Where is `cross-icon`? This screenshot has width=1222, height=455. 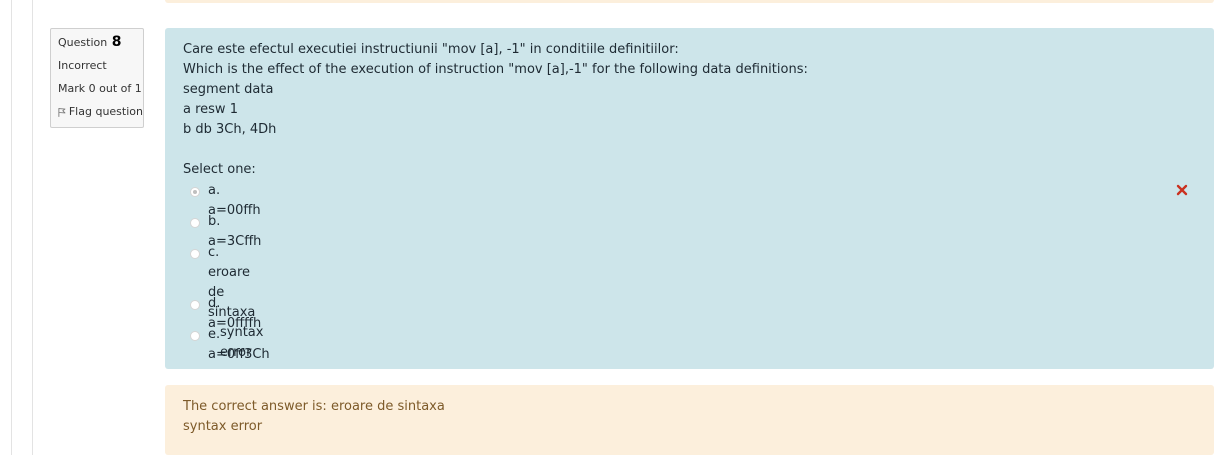
cross-icon is located at coordinates (1182, 190).